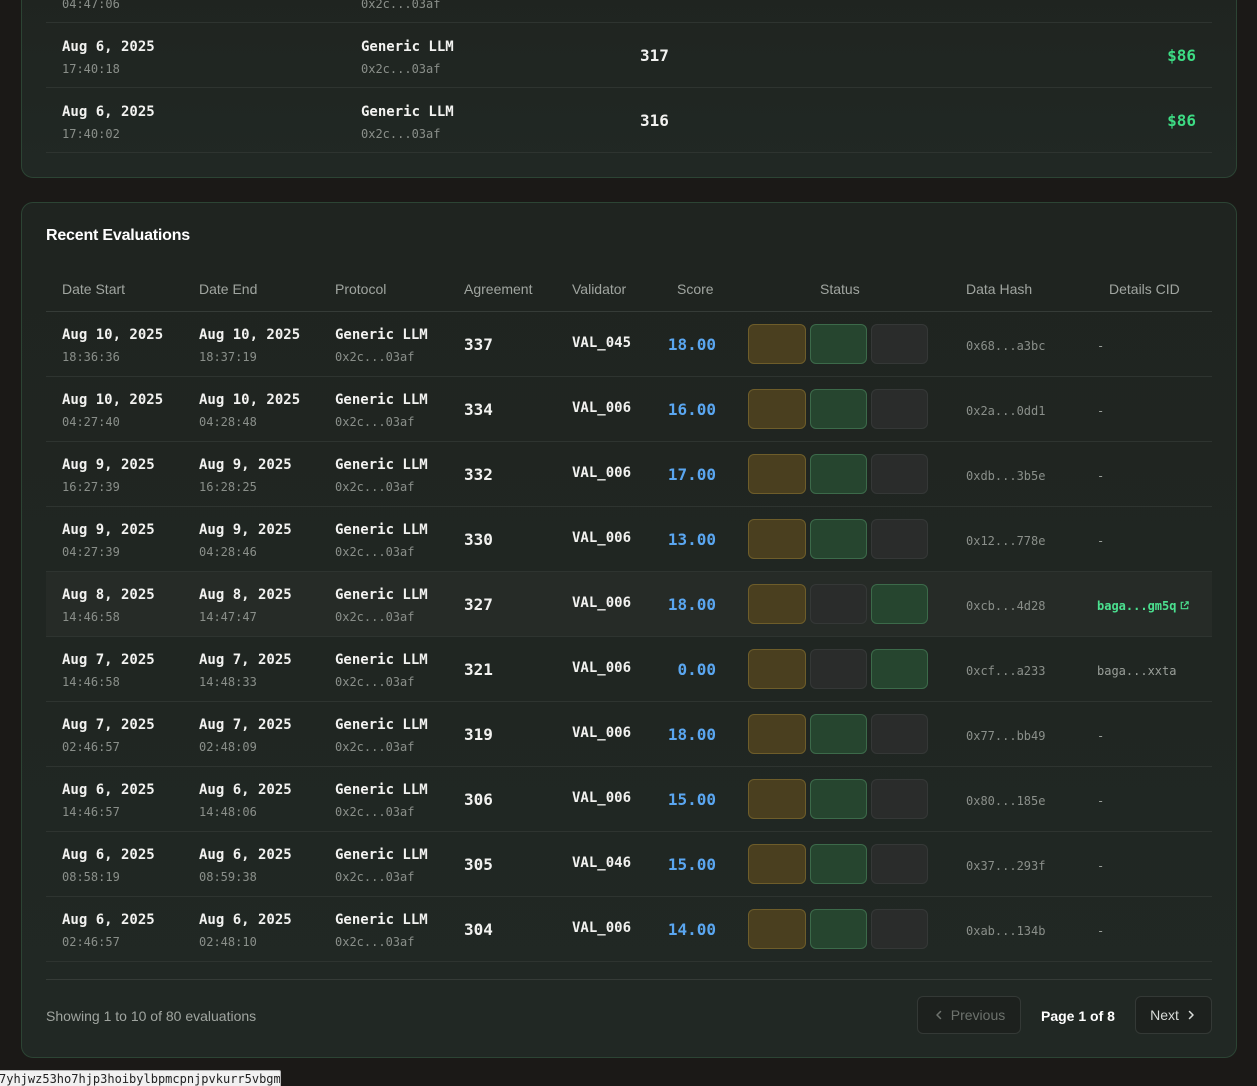  What do you see at coordinates (228, 487) in the screenshot?
I see `time-end: 16:28:25` at bounding box center [228, 487].